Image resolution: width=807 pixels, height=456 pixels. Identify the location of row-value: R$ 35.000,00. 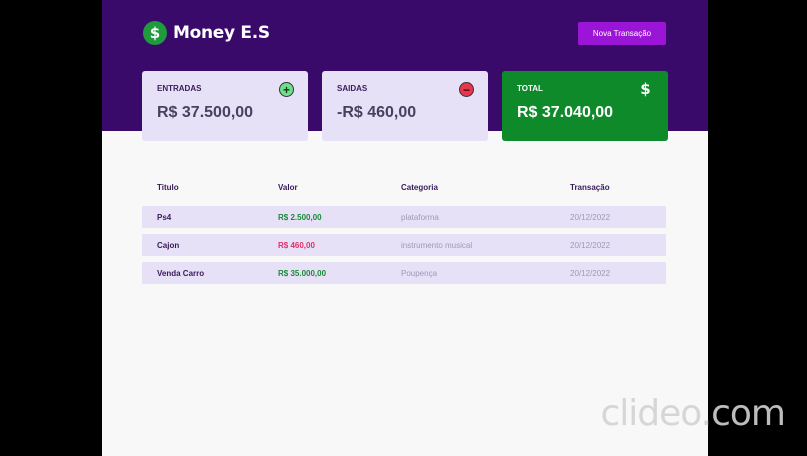
(302, 273).